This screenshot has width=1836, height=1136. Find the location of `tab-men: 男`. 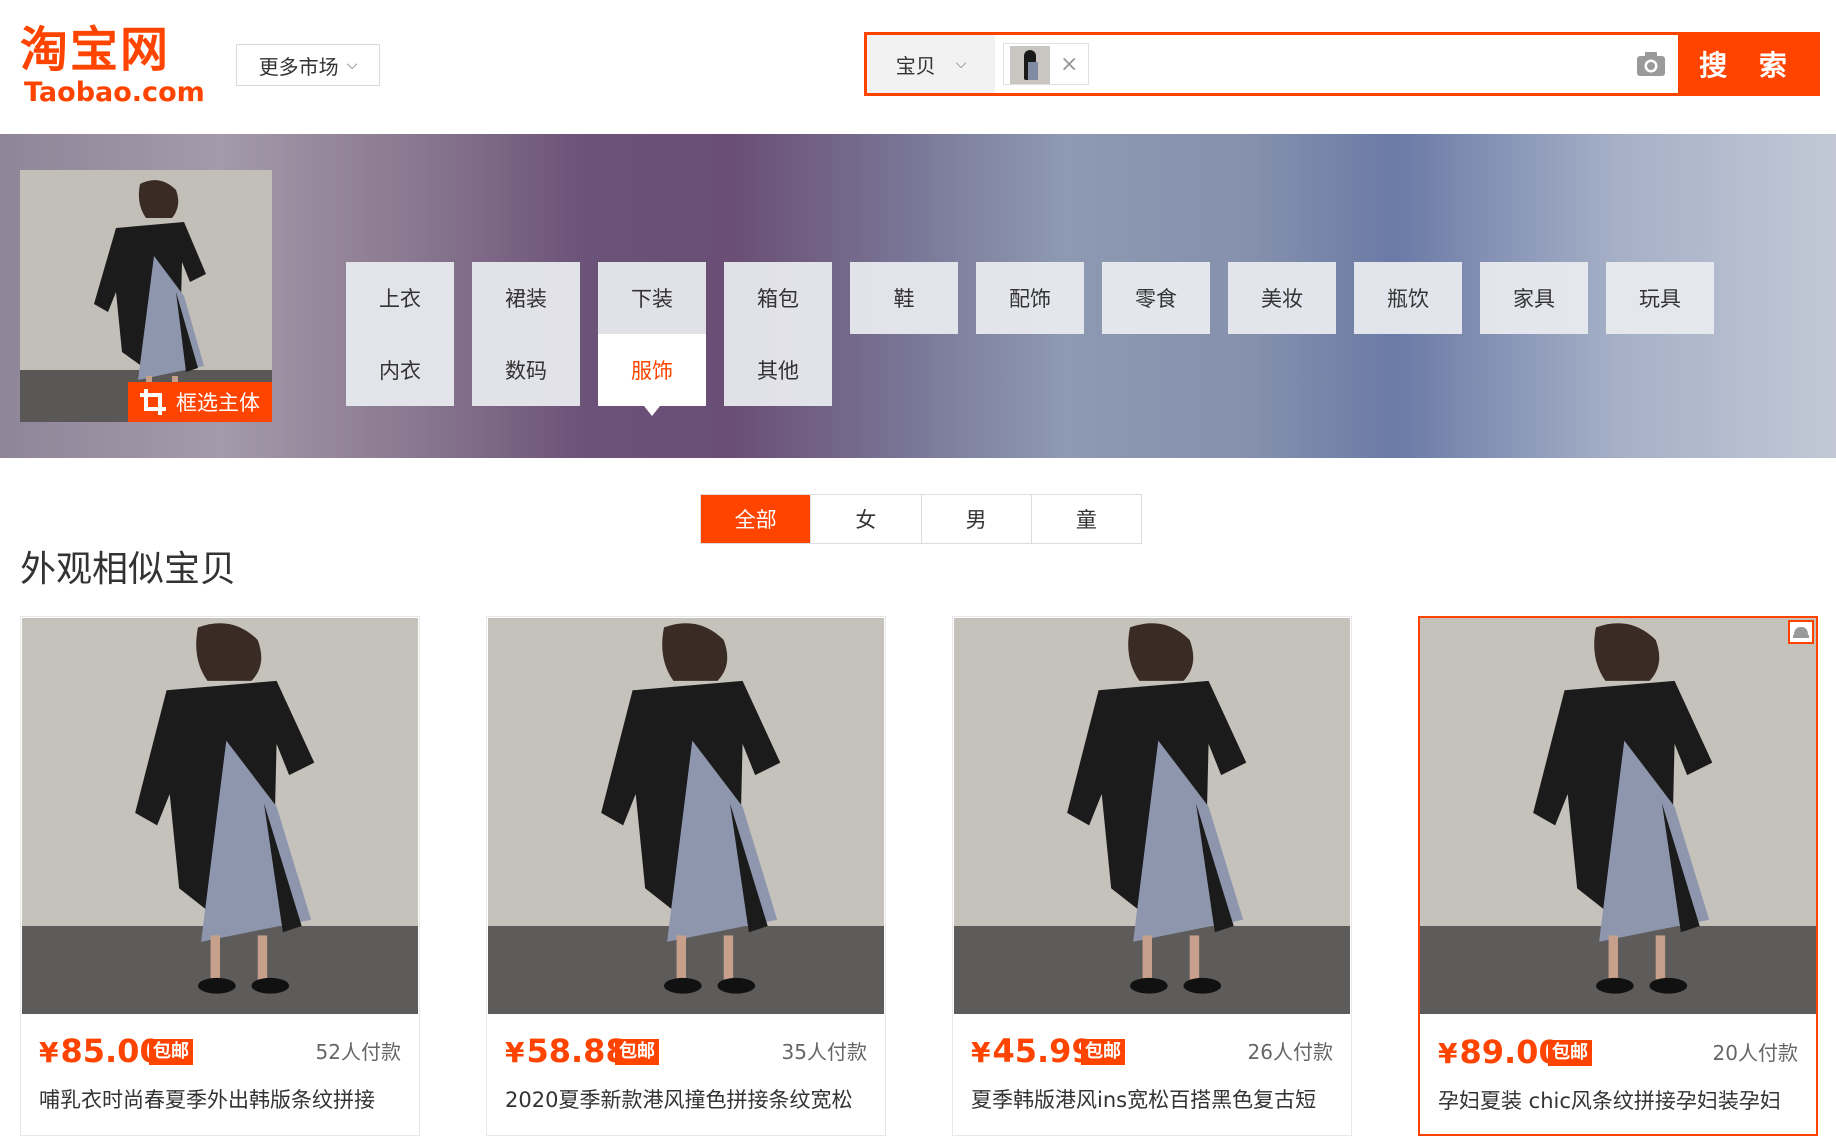

tab-men: 男 is located at coordinates (975, 519).